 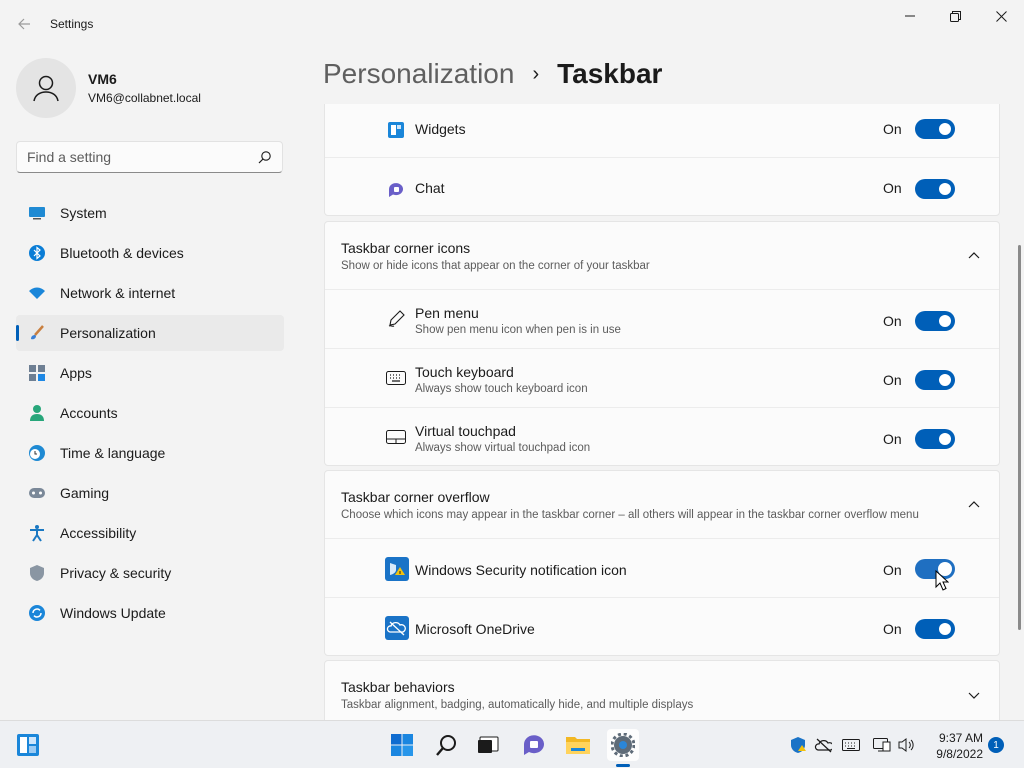 I want to click on setting-title: Microsoft OneDrive, so click(x=475, y=629).